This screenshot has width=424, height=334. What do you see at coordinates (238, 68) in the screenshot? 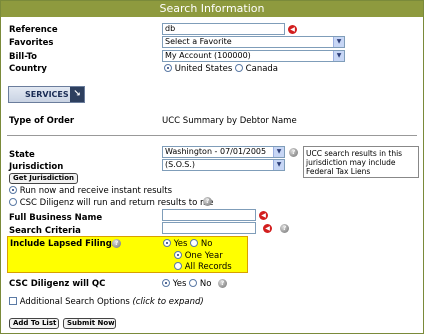
I see `country-radio-canada` at bounding box center [238, 68].